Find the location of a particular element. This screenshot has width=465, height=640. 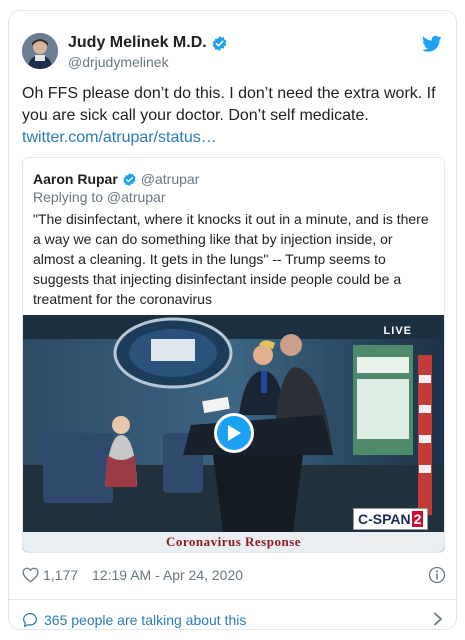

network-logo: C-SPAN 2 is located at coordinates (391, 519).